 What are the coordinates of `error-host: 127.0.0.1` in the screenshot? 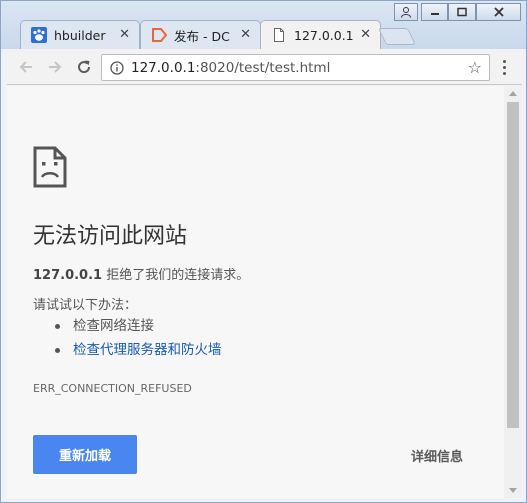 It's located at (68, 275).